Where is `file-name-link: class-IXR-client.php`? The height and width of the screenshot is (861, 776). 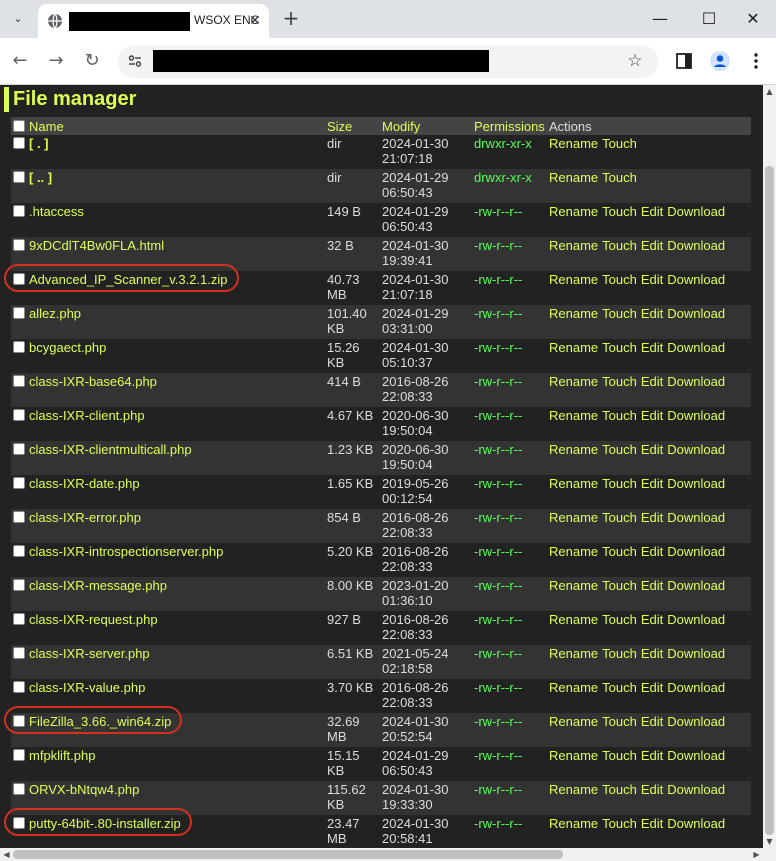 file-name-link: class-IXR-client.php is located at coordinates (87, 415).